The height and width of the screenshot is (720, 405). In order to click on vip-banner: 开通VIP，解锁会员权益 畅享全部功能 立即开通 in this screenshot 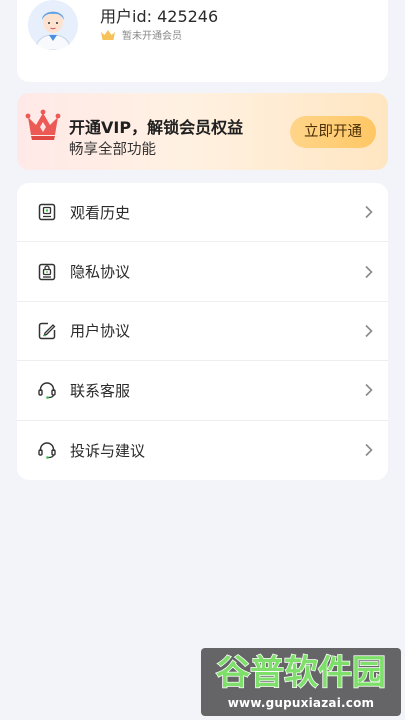, I will do `click(202, 131)`.